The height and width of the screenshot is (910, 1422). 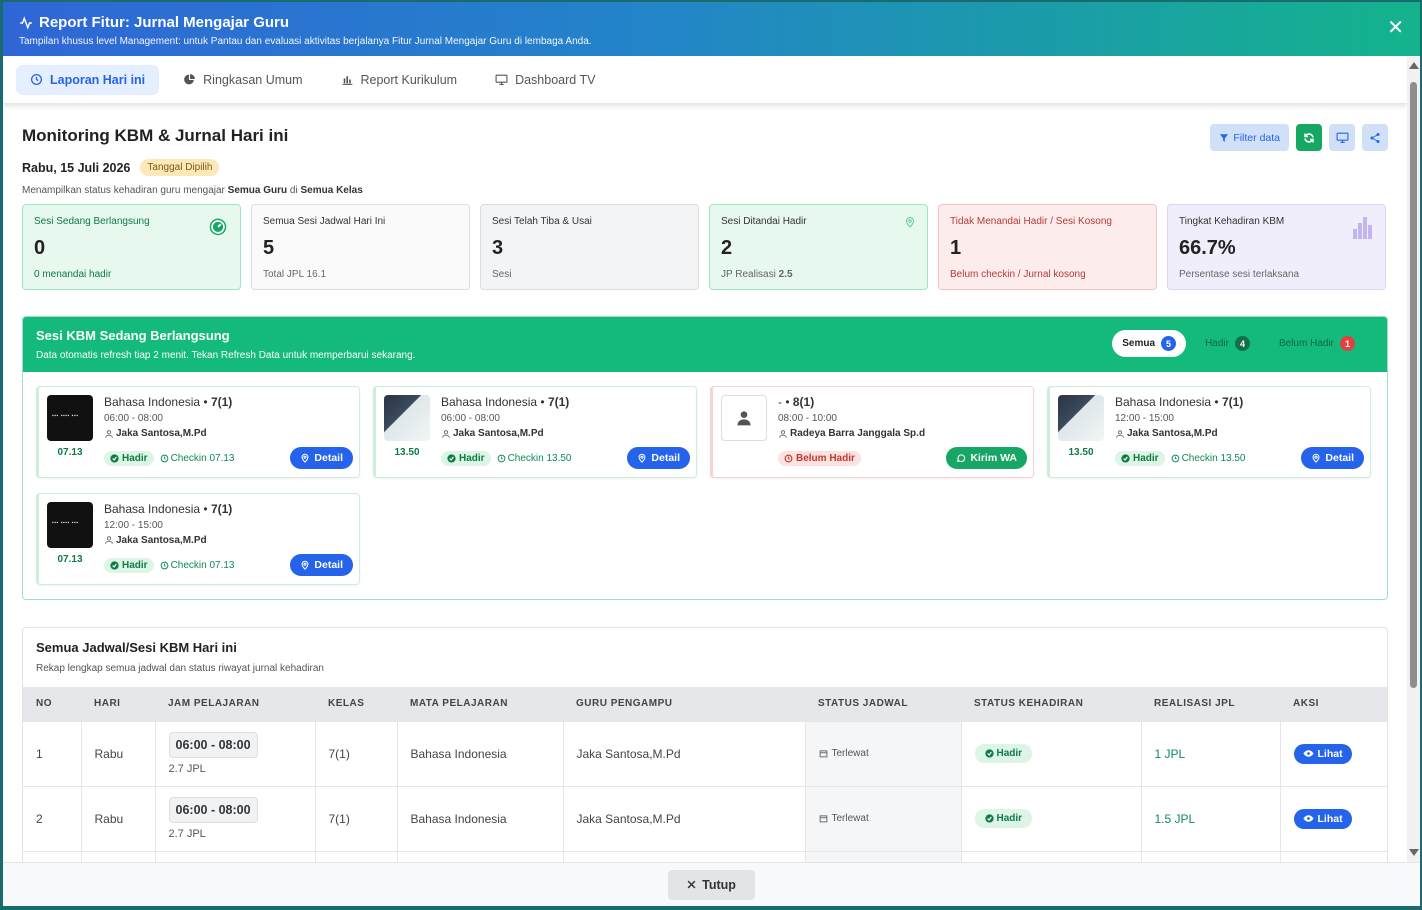 What do you see at coordinates (1308, 818) in the screenshot?
I see `eye-icon` at bounding box center [1308, 818].